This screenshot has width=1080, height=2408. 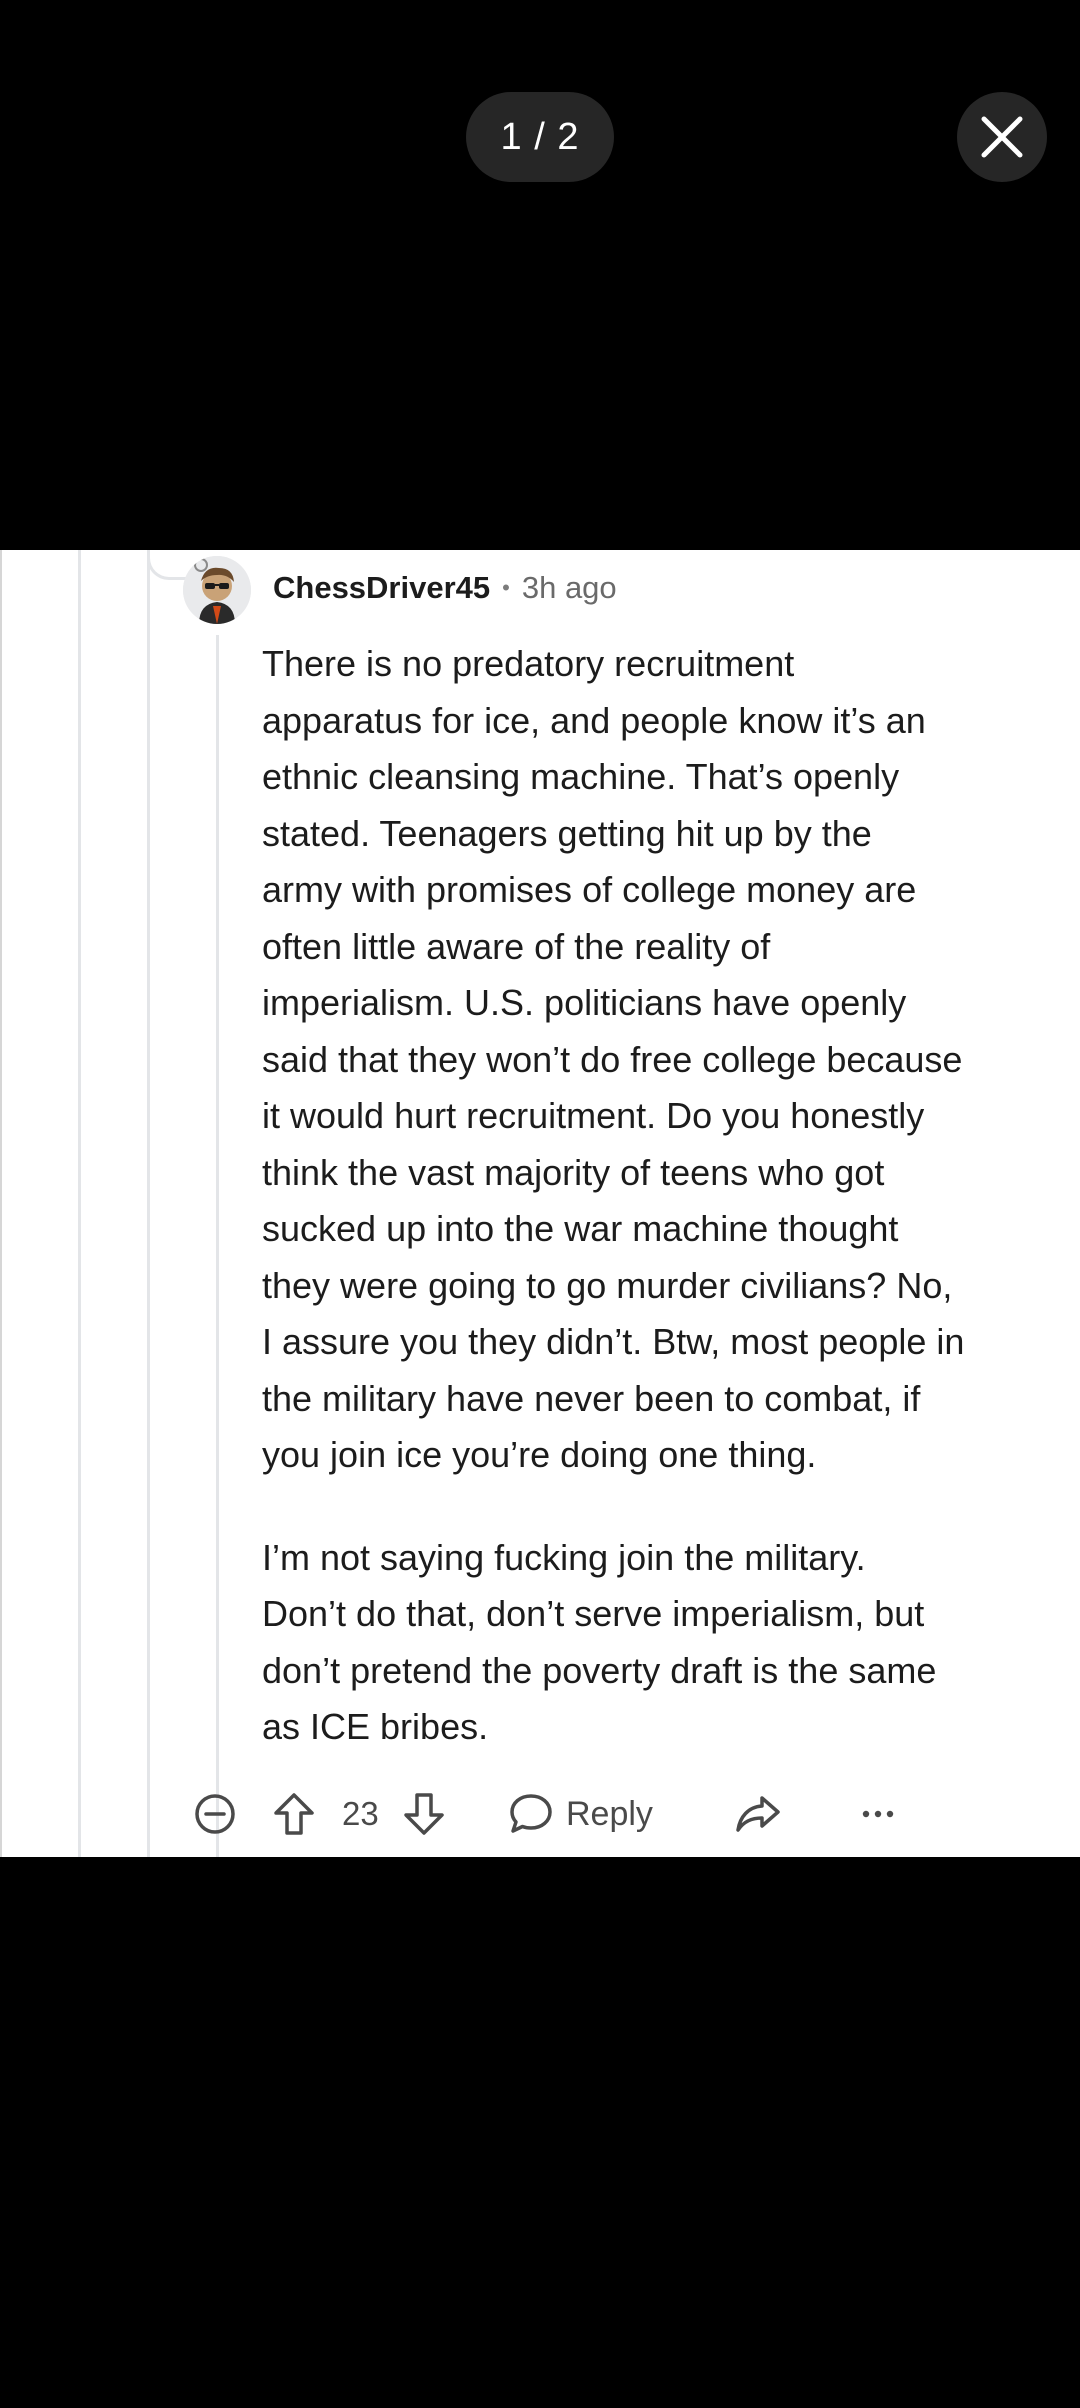 I want to click on more-icon, so click(x=878, y=1814).